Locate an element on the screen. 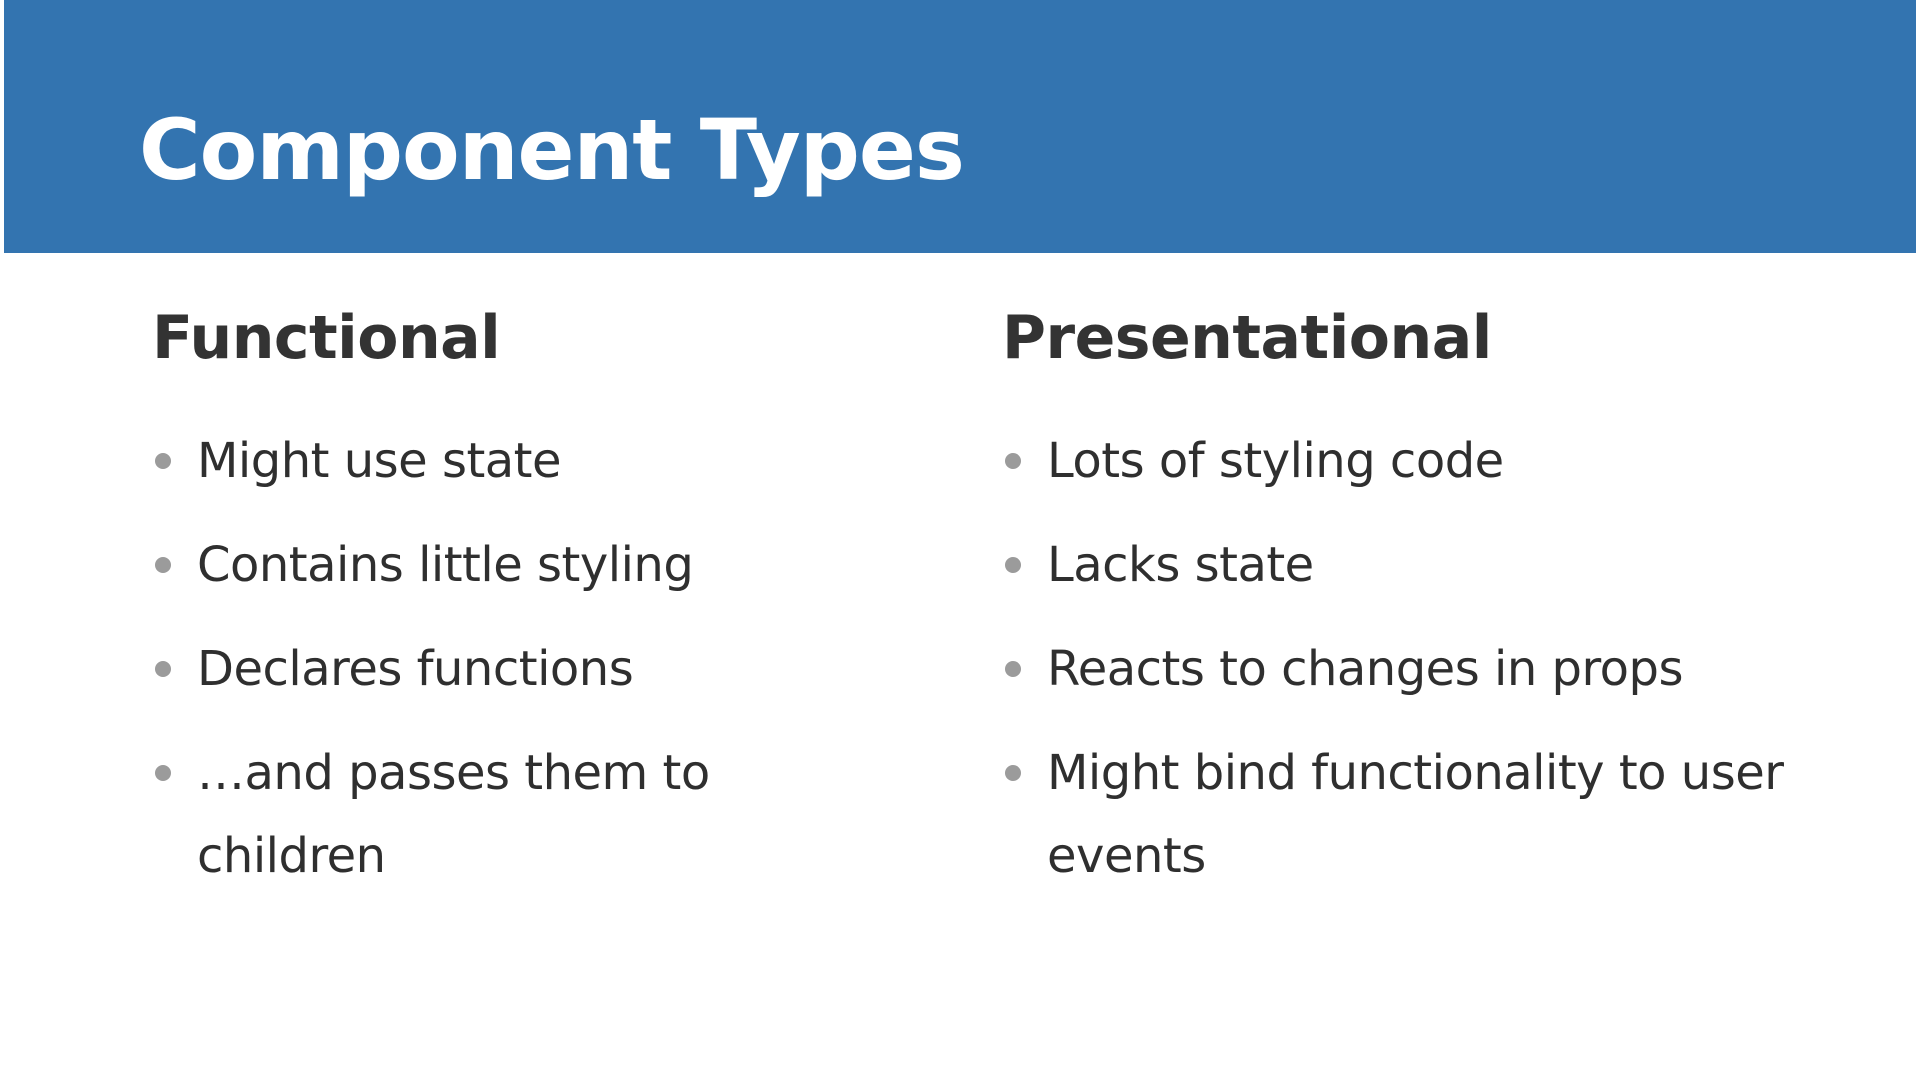 The image size is (1920, 1080). slide-title: Component Types is located at coordinates (552, 150).